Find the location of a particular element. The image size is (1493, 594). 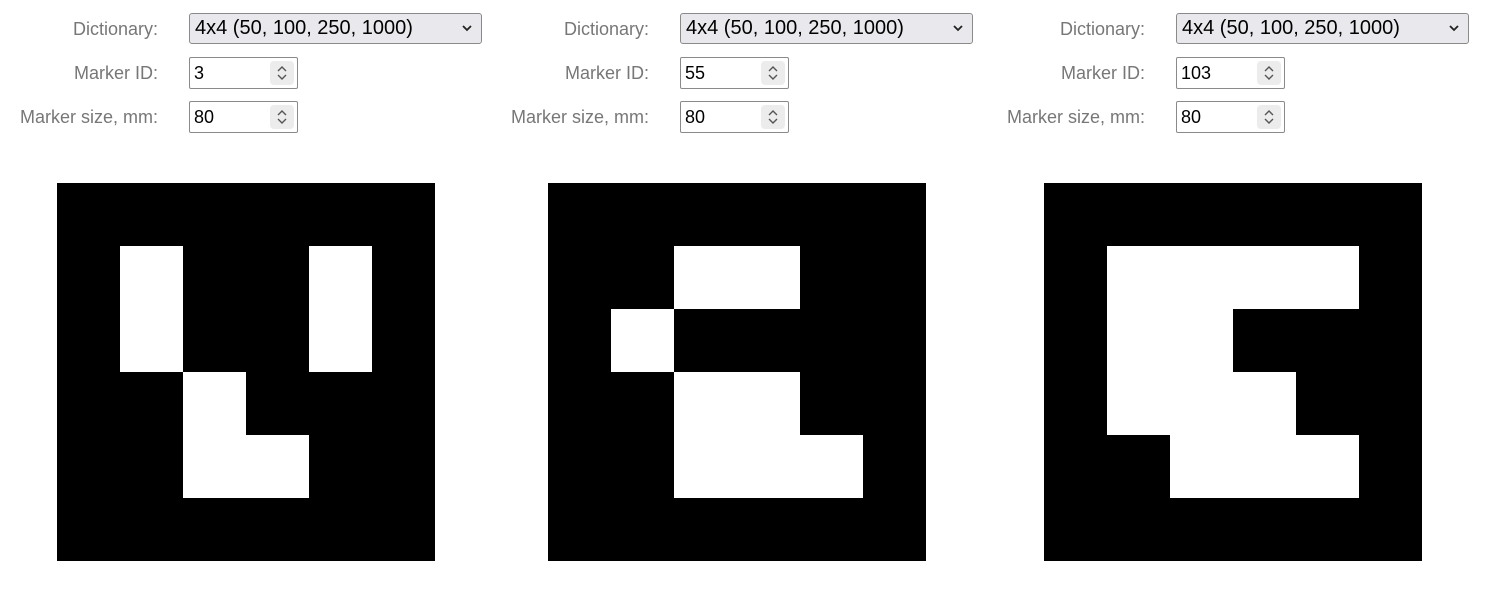

marker-id-value: 3 is located at coordinates (199, 73).